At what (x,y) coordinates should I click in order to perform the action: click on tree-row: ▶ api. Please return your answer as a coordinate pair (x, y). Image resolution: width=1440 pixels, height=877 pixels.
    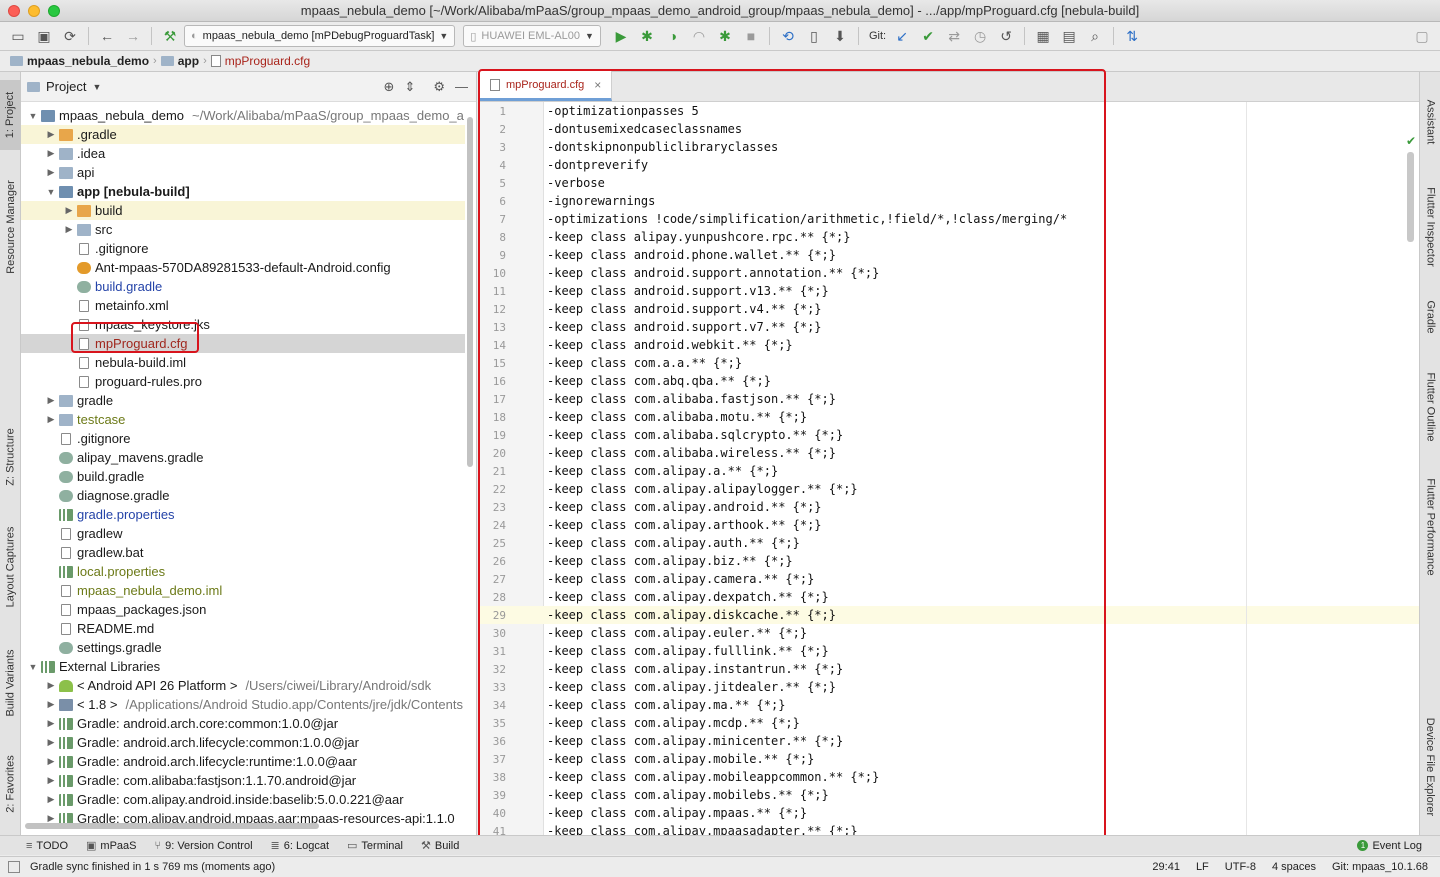
    Looking at the image, I should click on (243, 172).